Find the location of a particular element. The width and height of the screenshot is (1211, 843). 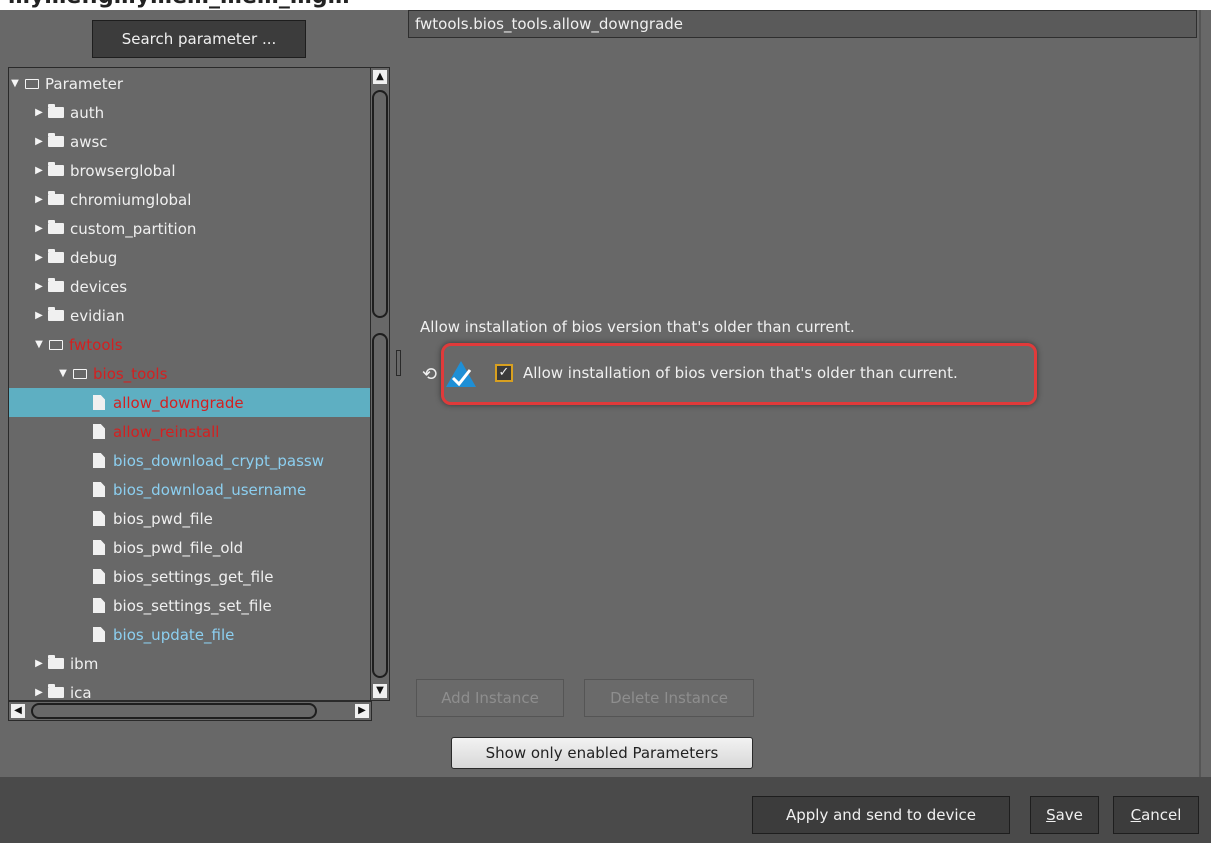

scroll-up-arrow-icon: ▲ is located at coordinates (380, 77).